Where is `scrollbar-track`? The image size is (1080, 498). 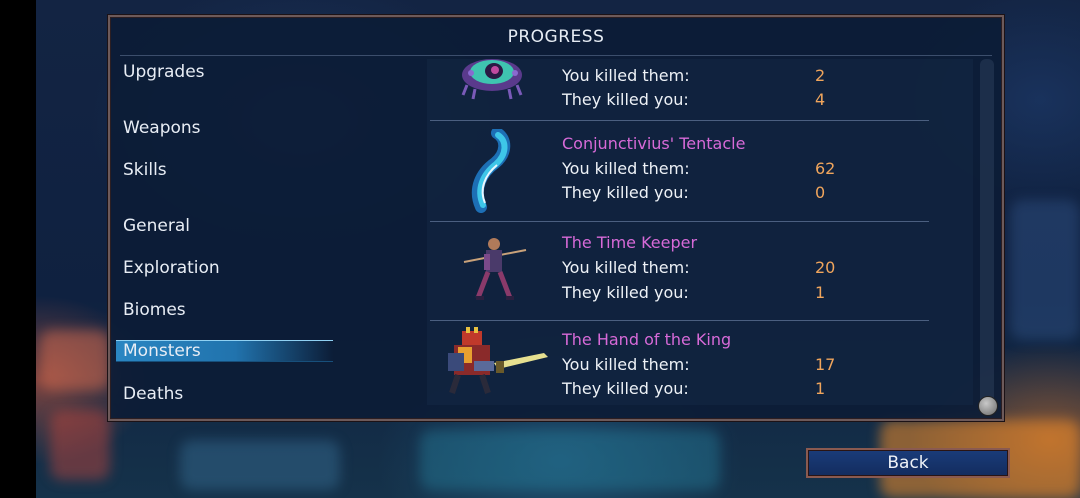
scrollbar-track is located at coordinates (987, 234).